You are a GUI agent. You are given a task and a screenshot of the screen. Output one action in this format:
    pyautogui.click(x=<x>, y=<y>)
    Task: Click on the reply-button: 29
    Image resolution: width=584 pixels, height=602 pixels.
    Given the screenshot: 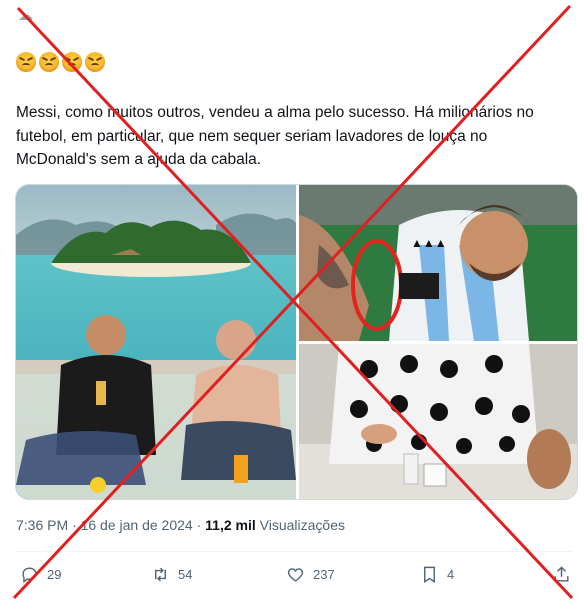 What is the action you would take?
    pyautogui.click(x=40, y=574)
    